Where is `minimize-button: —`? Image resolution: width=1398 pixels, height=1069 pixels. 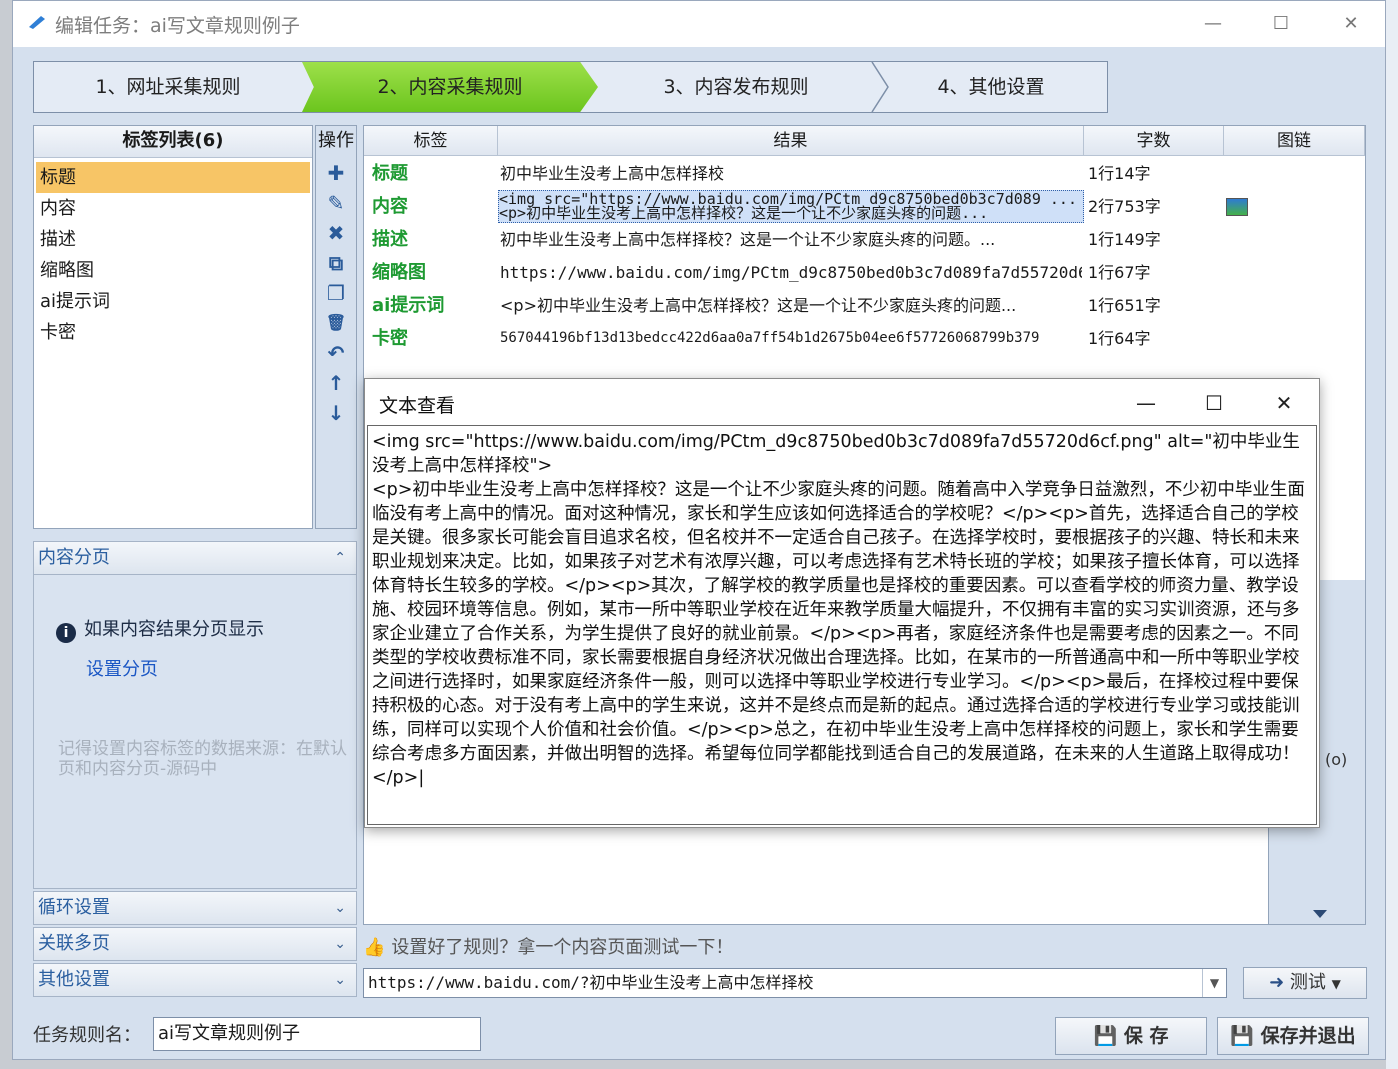
minimize-button: — is located at coordinates (1213, 24).